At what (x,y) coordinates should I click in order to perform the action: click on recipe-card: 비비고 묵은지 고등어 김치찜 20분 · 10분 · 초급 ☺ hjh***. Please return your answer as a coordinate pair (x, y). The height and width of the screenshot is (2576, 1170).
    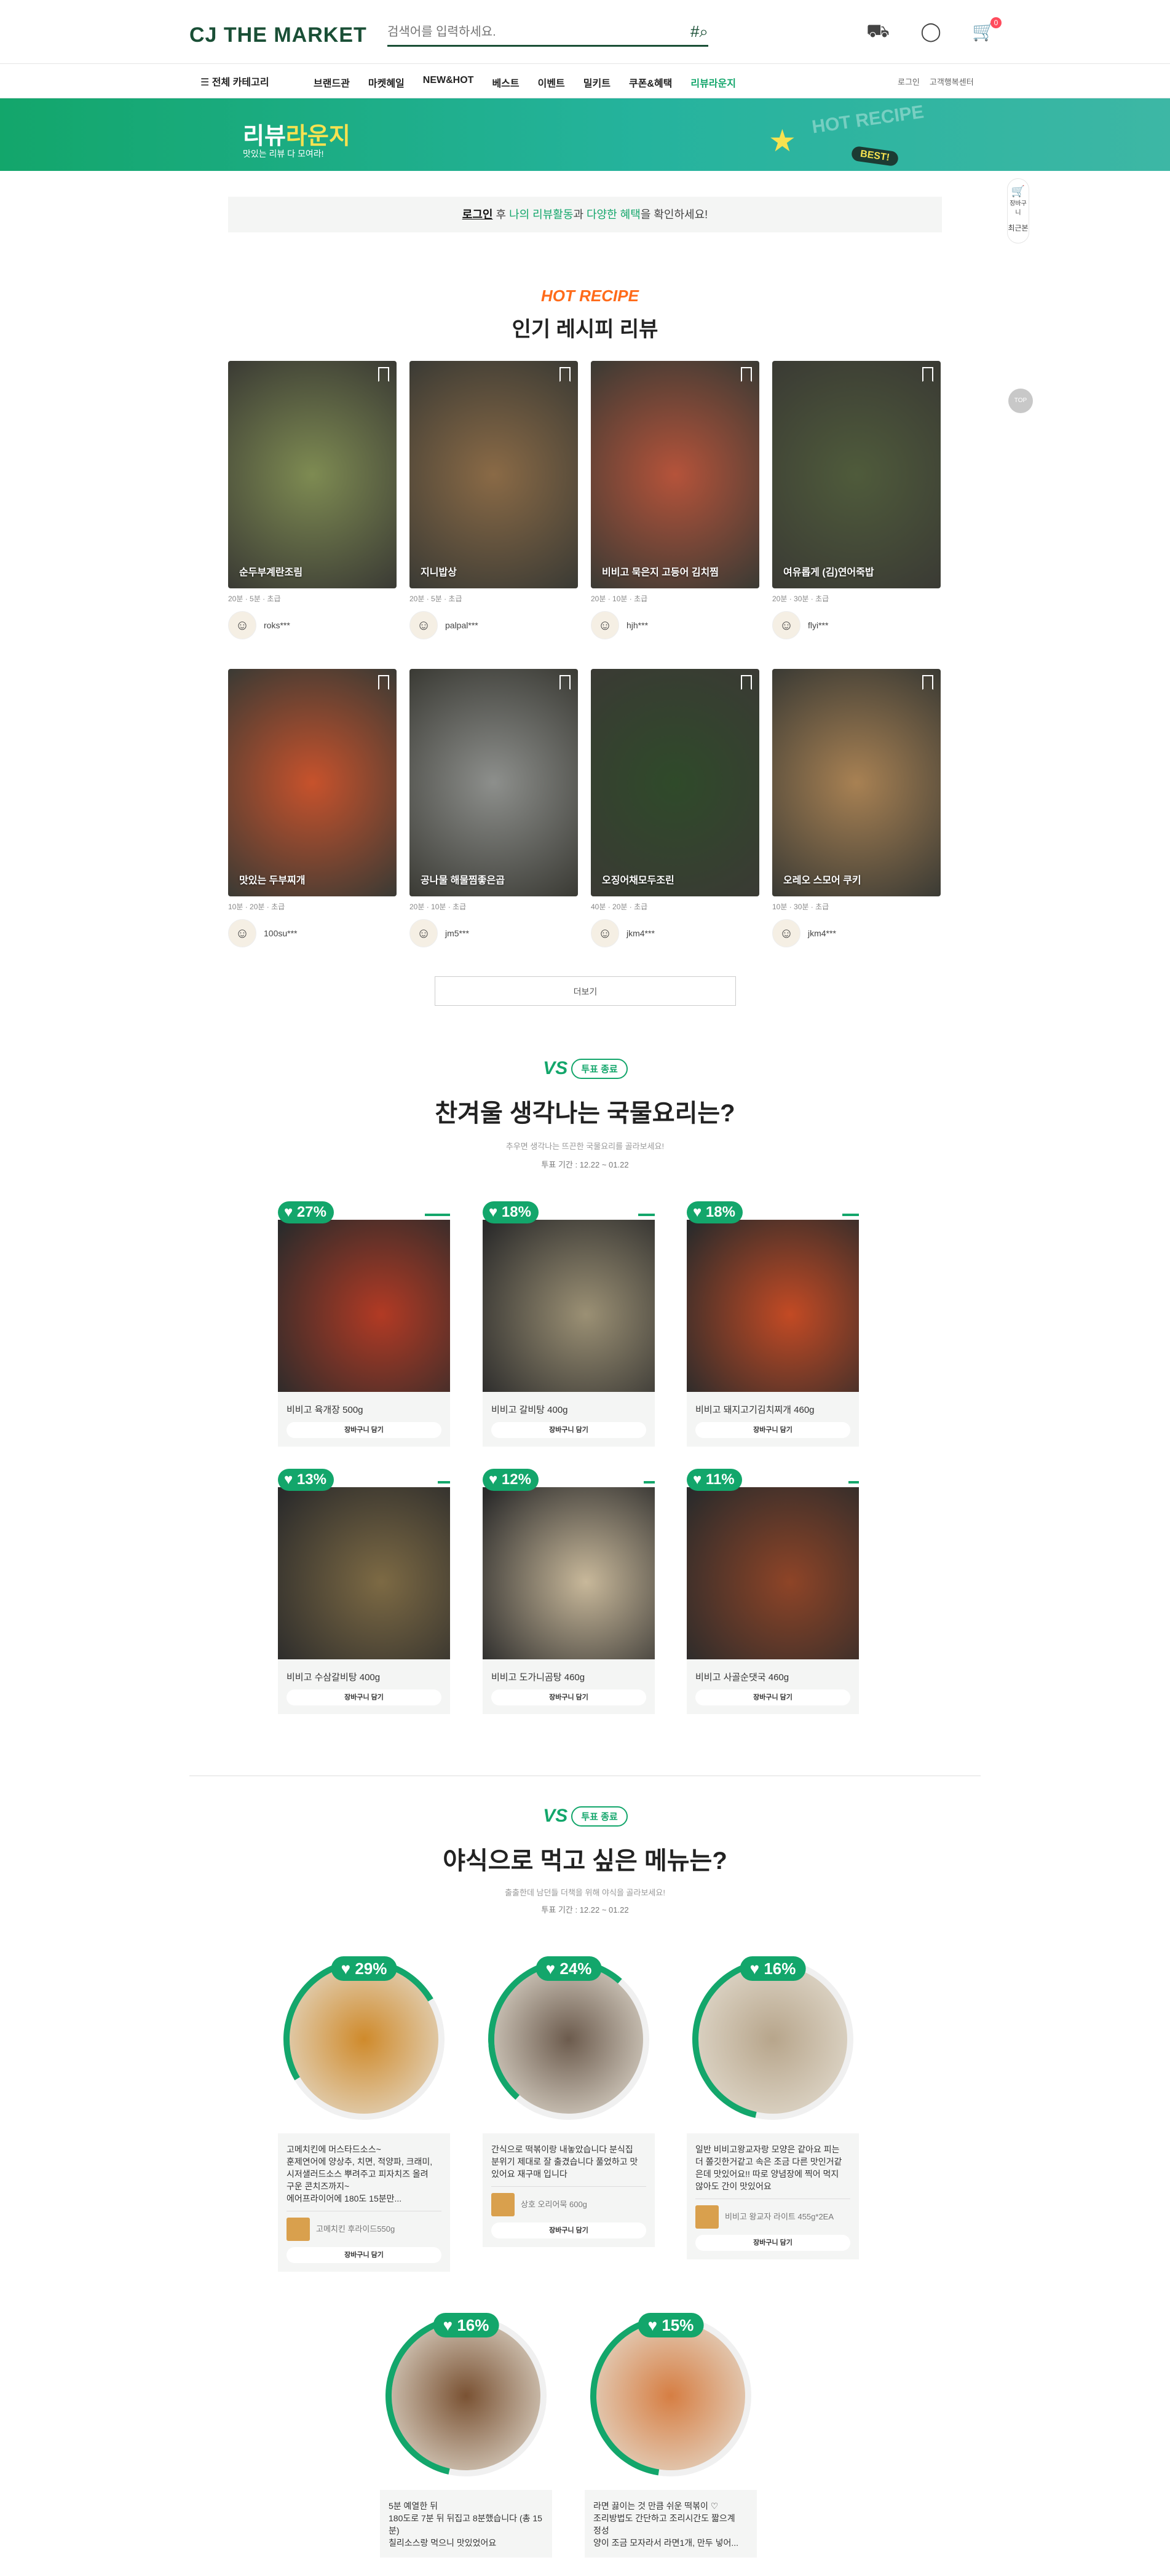
    Looking at the image, I should click on (675, 500).